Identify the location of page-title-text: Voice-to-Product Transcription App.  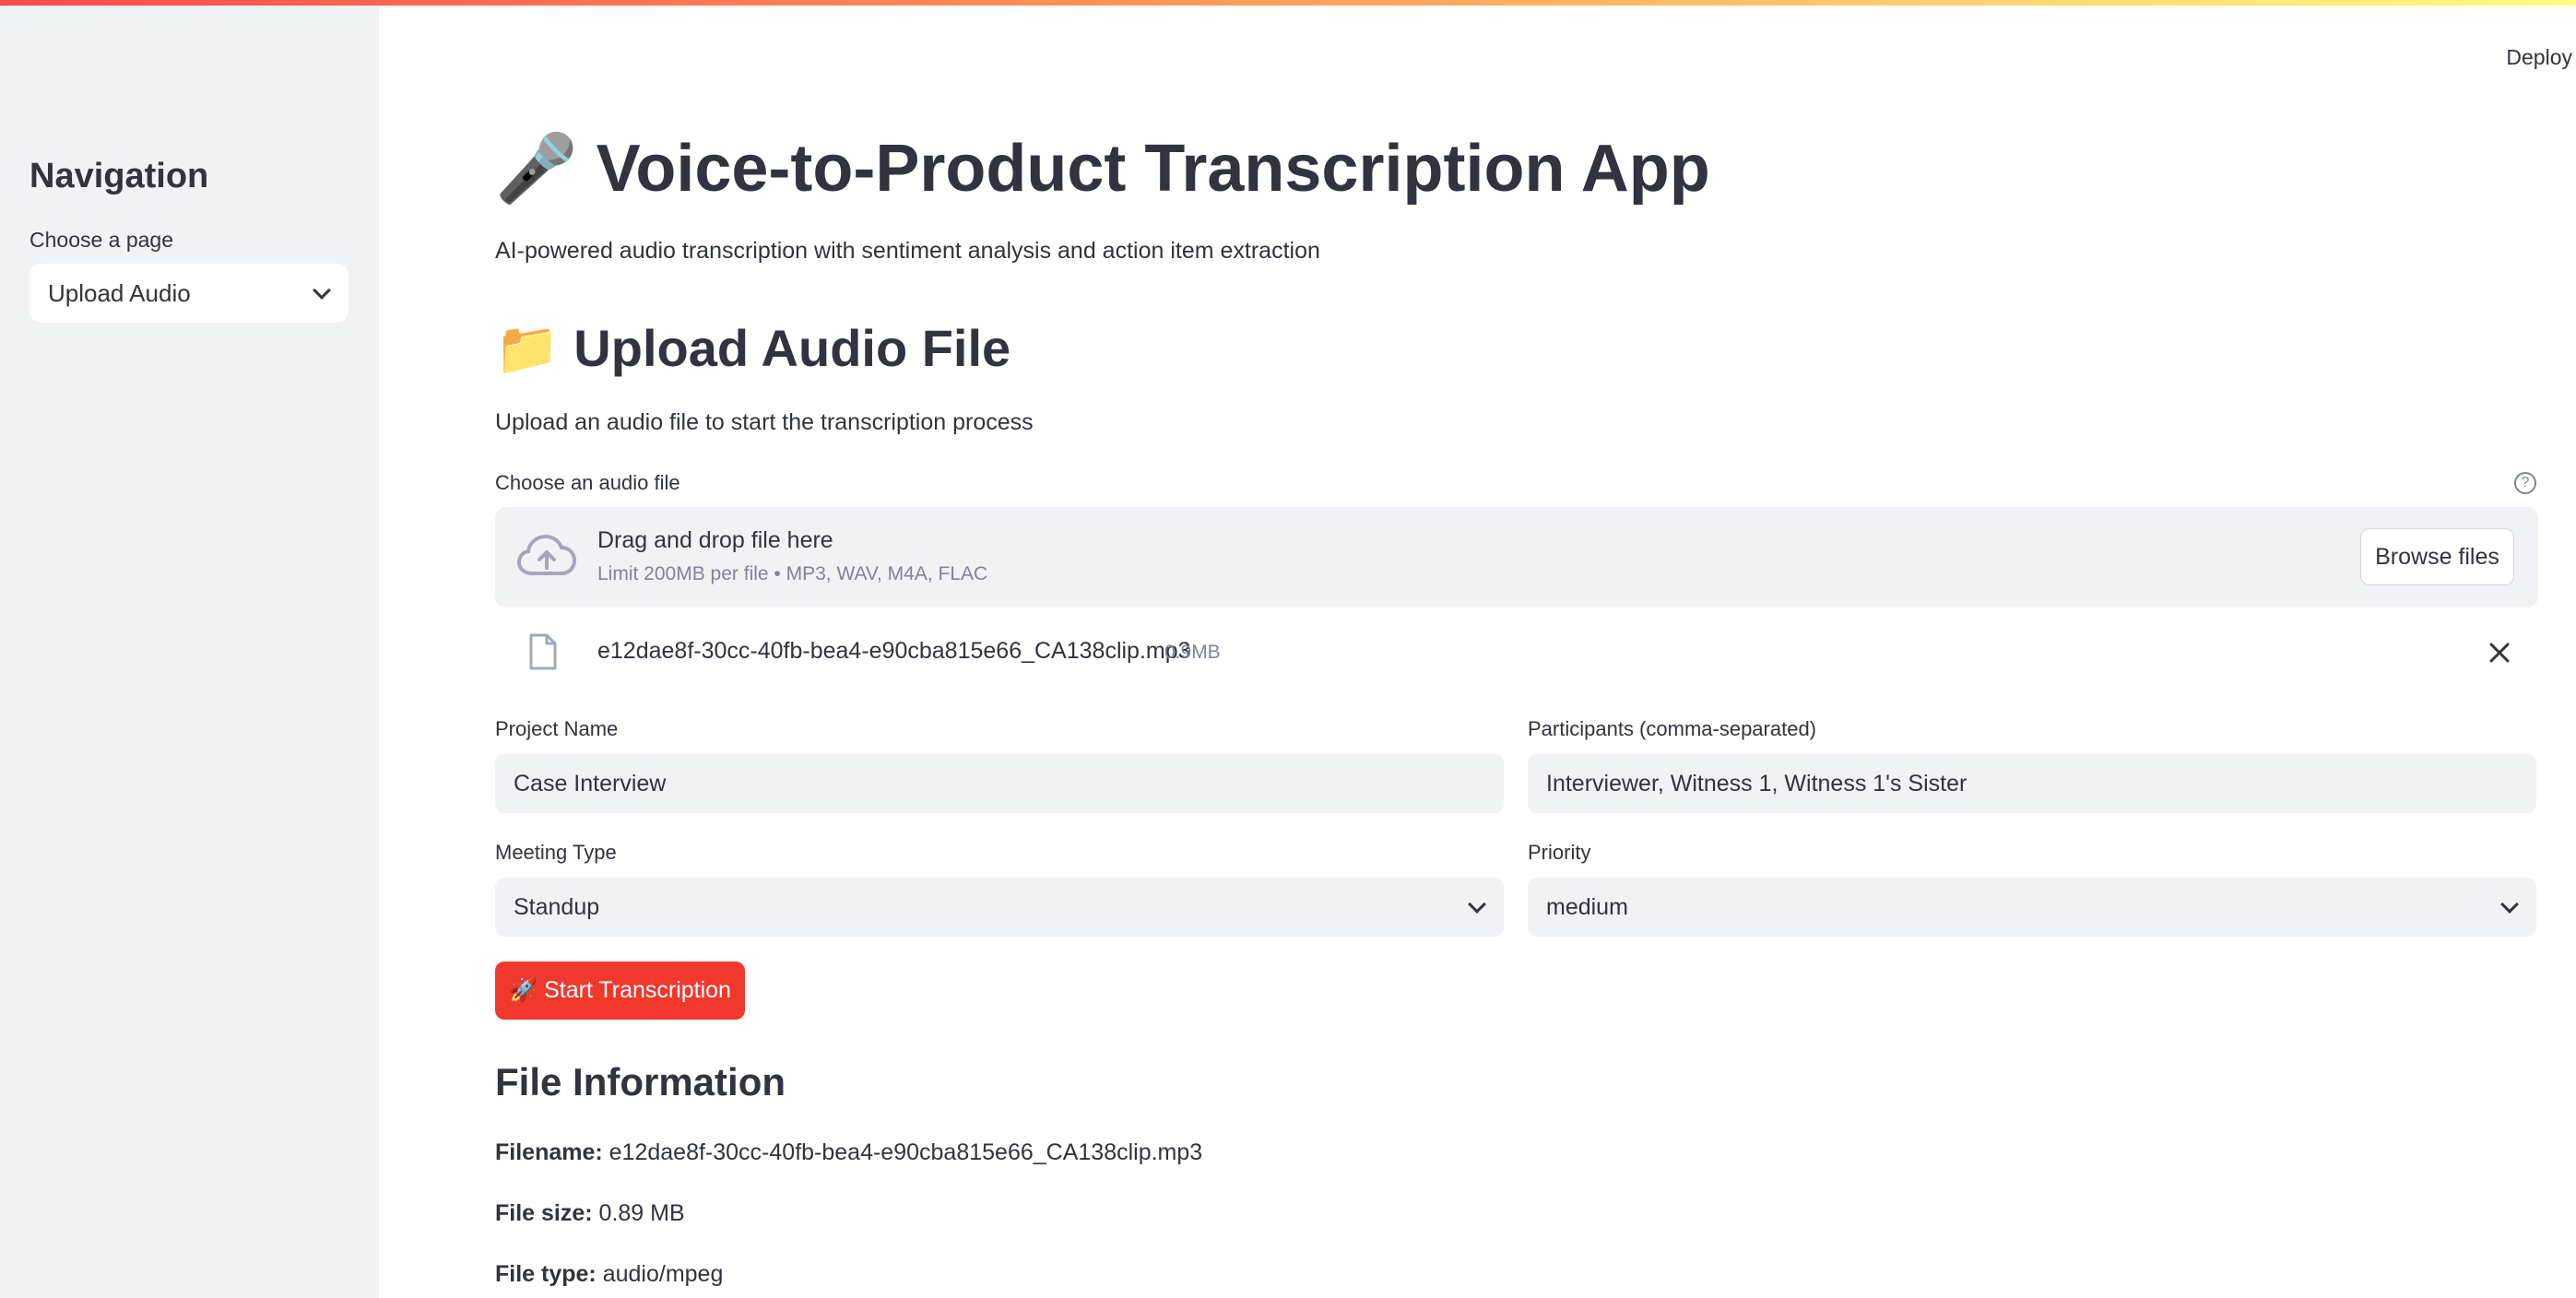
(1153, 169).